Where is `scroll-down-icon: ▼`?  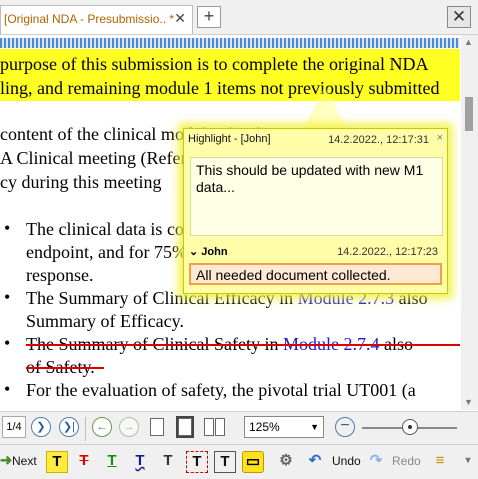
scroll-down-icon: ▼ is located at coordinates (468, 402).